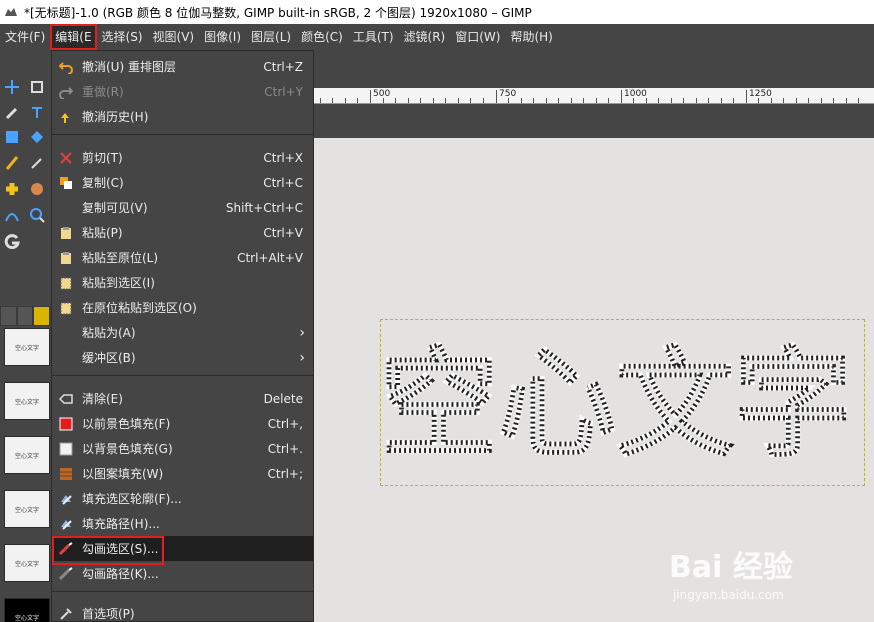 This screenshot has height=622, width=874. Describe the element at coordinates (66, 233) in the screenshot. I see `paste-icon` at that location.